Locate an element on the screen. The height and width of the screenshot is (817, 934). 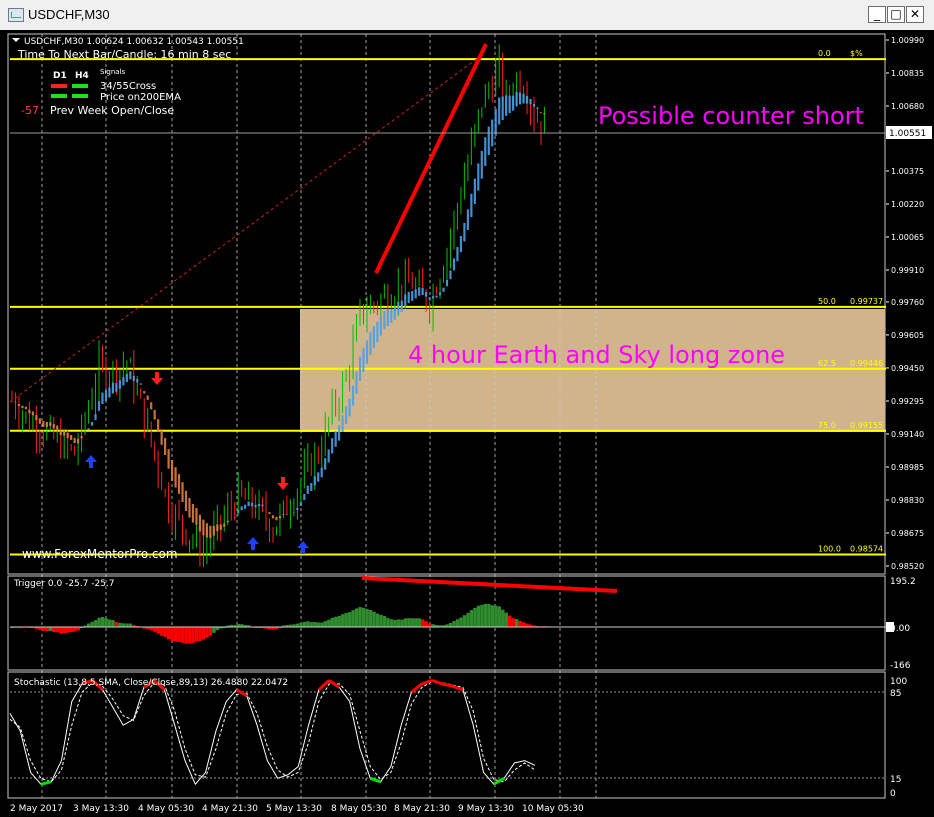
fib-level-label: 0.0 is located at coordinates (824, 53).